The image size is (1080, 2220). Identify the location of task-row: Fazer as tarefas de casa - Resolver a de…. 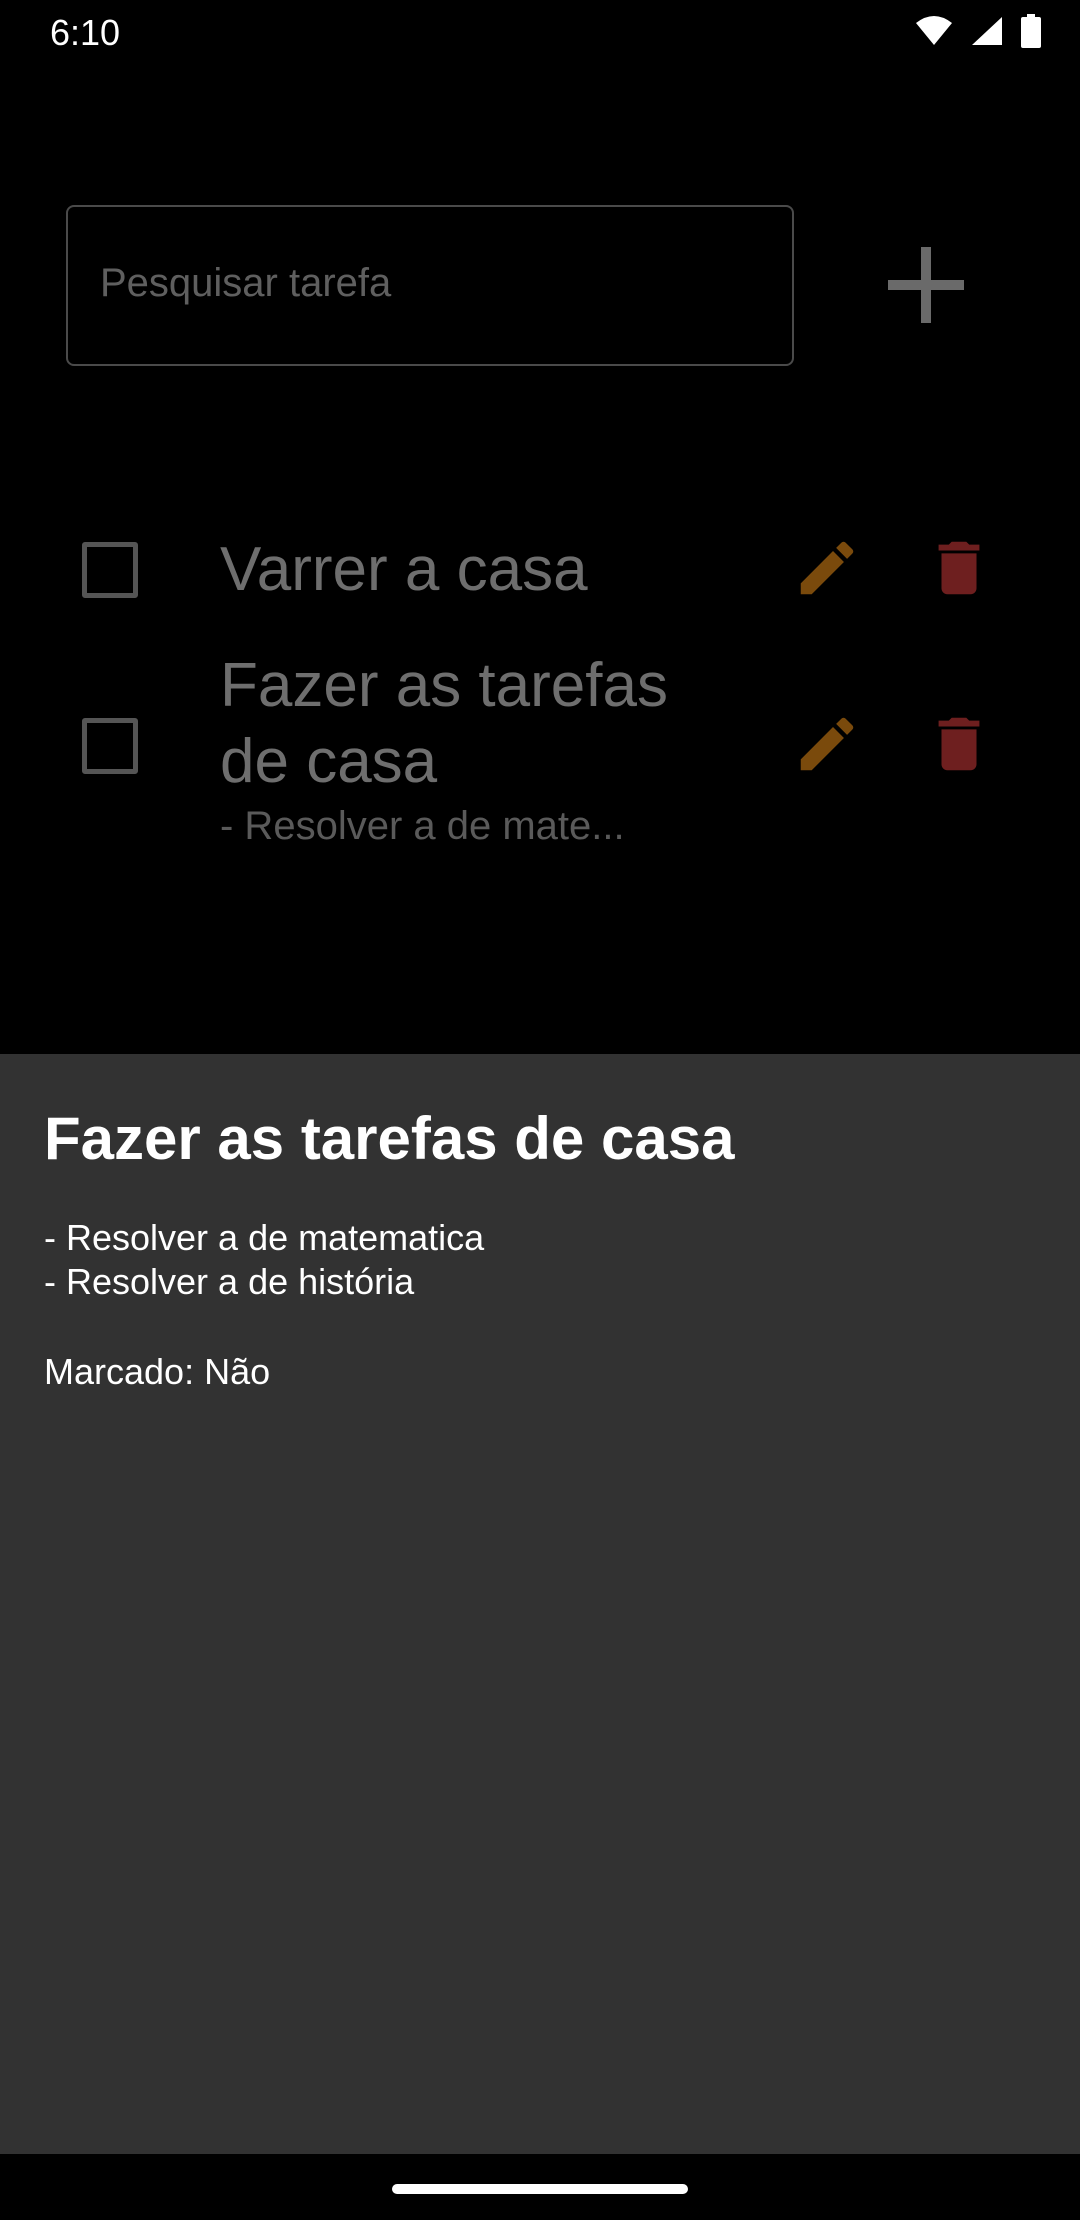
(540, 753).